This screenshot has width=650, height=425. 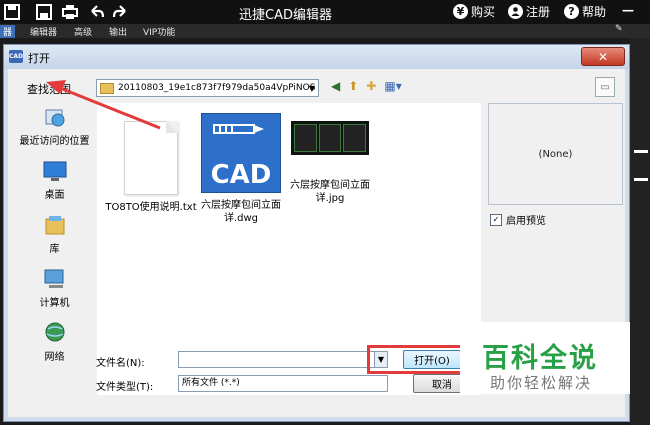 What do you see at coordinates (415, 359) in the screenshot?
I see `annotation-highlight-box` at bounding box center [415, 359].